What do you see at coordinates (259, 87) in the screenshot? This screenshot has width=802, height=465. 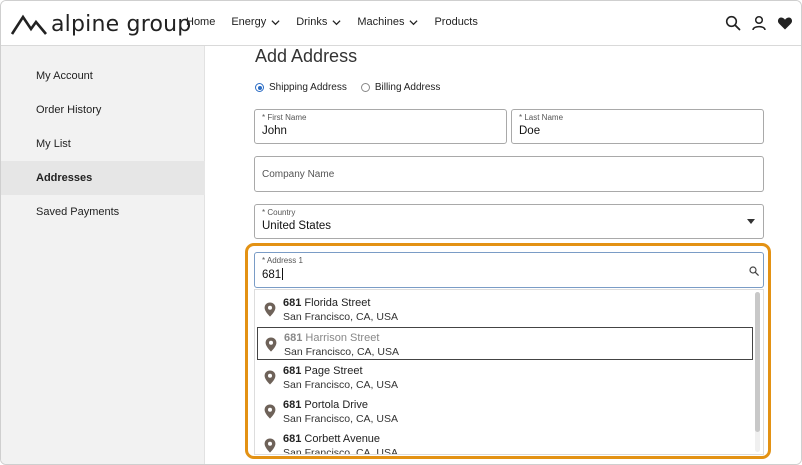 I see `radio-selected-indicator` at bounding box center [259, 87].